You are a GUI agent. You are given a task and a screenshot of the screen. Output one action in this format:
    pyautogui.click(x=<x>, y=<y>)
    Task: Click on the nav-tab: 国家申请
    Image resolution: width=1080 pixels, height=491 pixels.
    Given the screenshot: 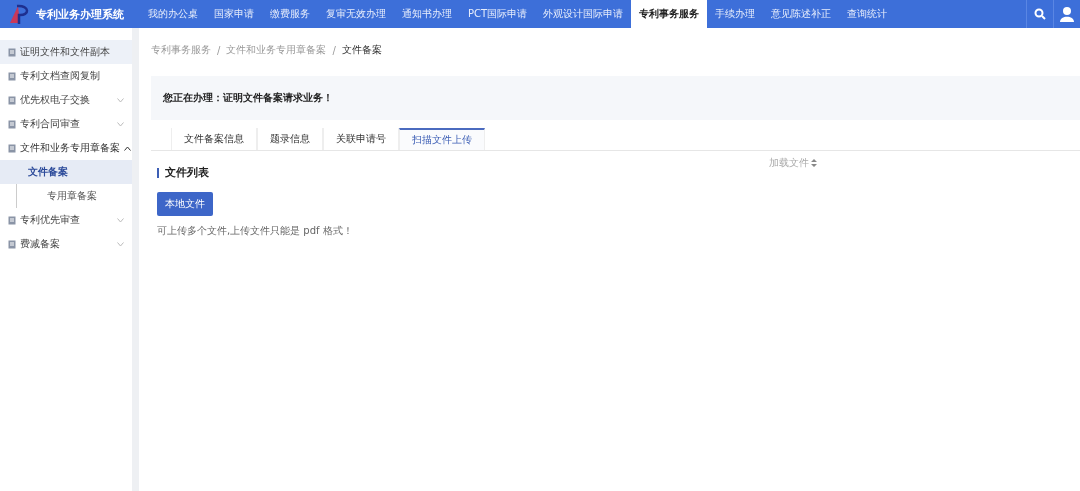 What is the action you would take?
    pyautogui.click(x=234, y=14)
    